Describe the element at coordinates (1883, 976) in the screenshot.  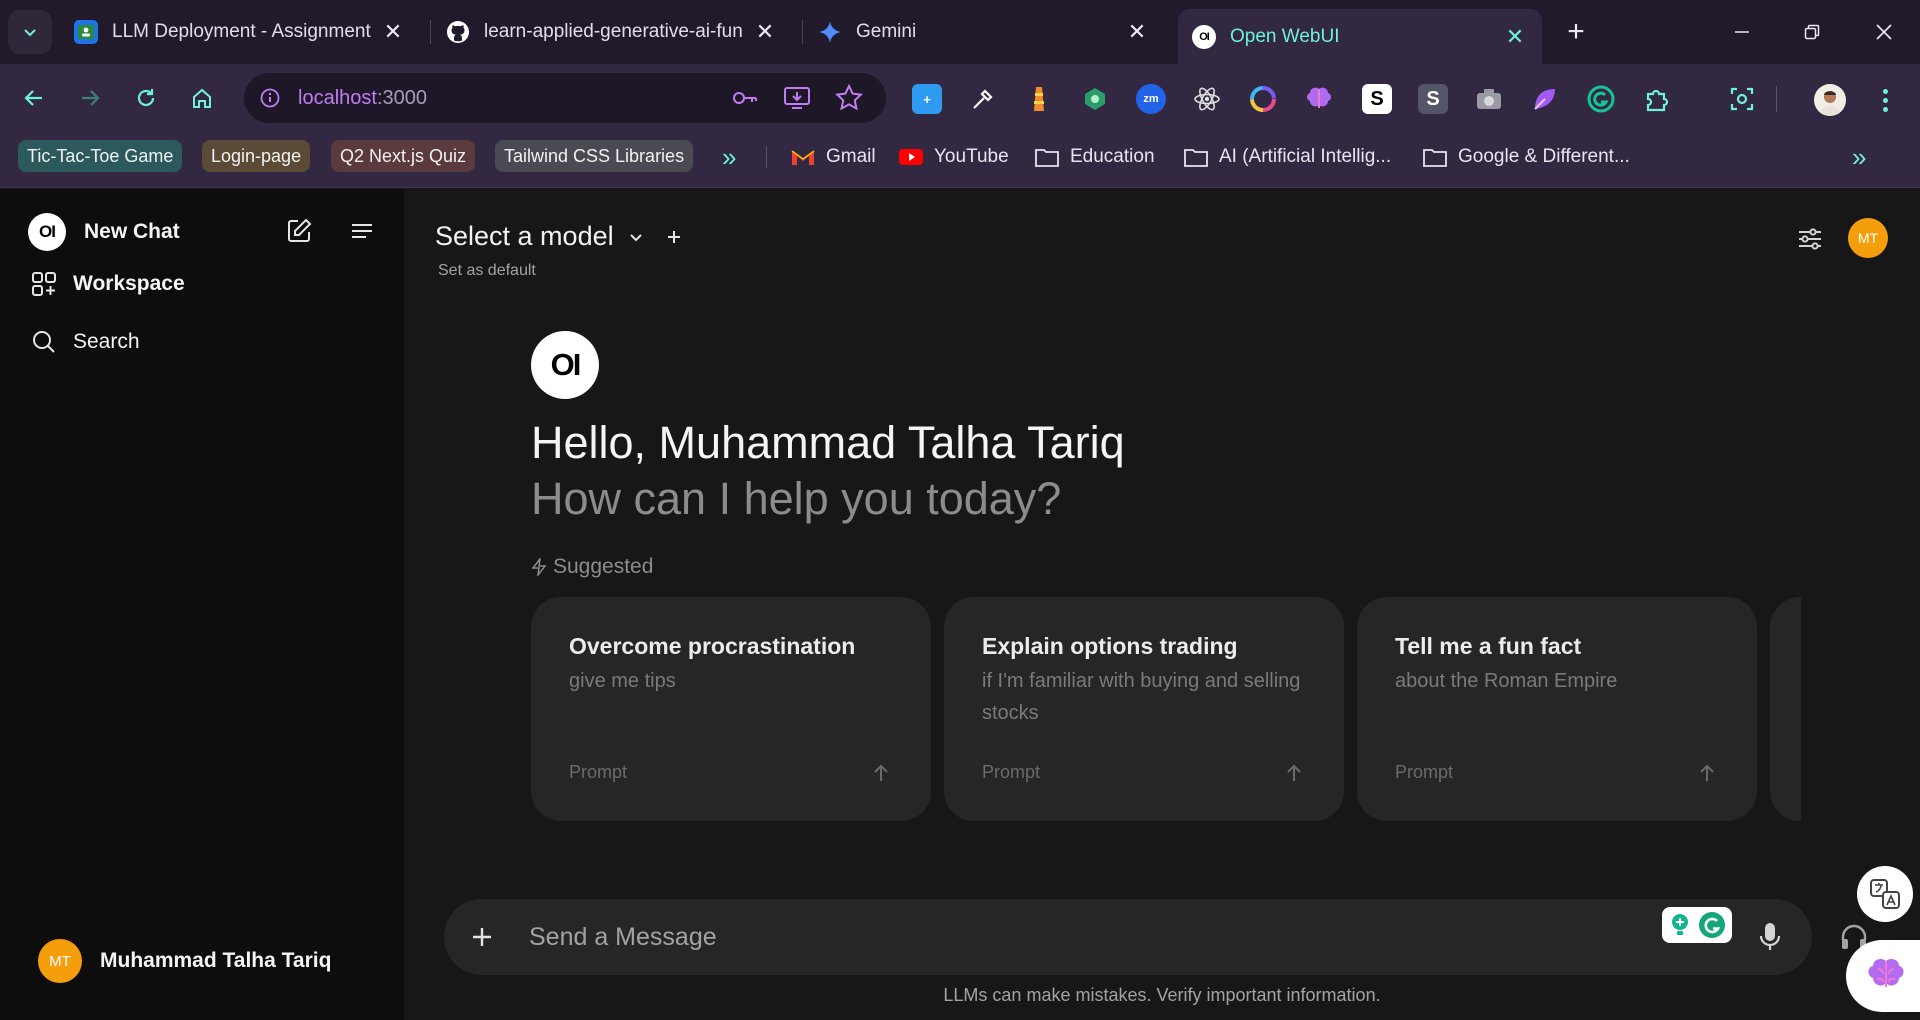
I see `ai-assistant-floating-button` at that location.